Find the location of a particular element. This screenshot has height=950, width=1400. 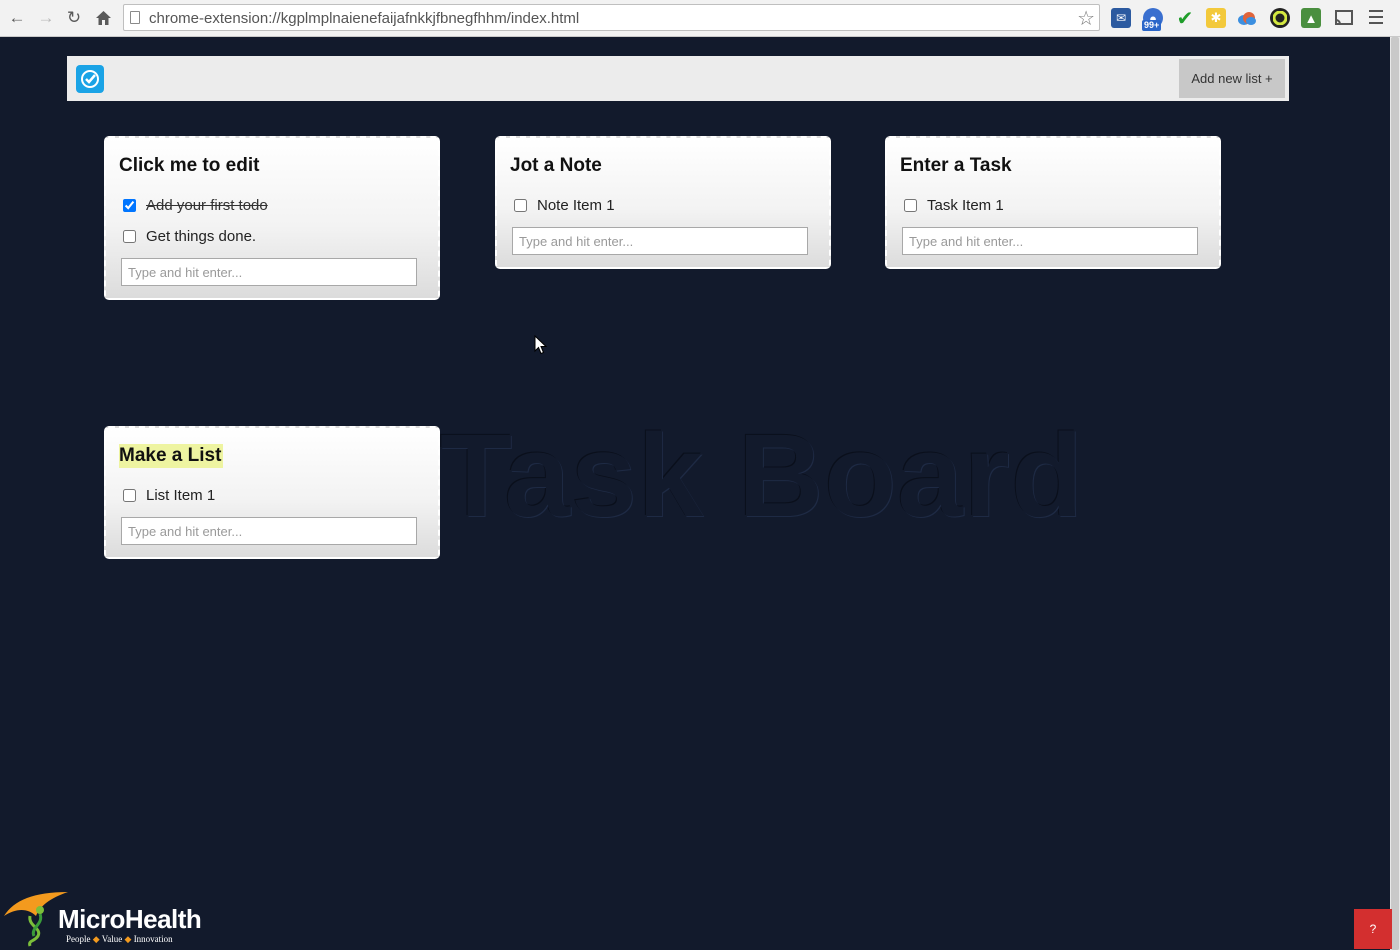

list-card-make-a-list: Make a List List Item 1 is located at coordinates (272, 492).